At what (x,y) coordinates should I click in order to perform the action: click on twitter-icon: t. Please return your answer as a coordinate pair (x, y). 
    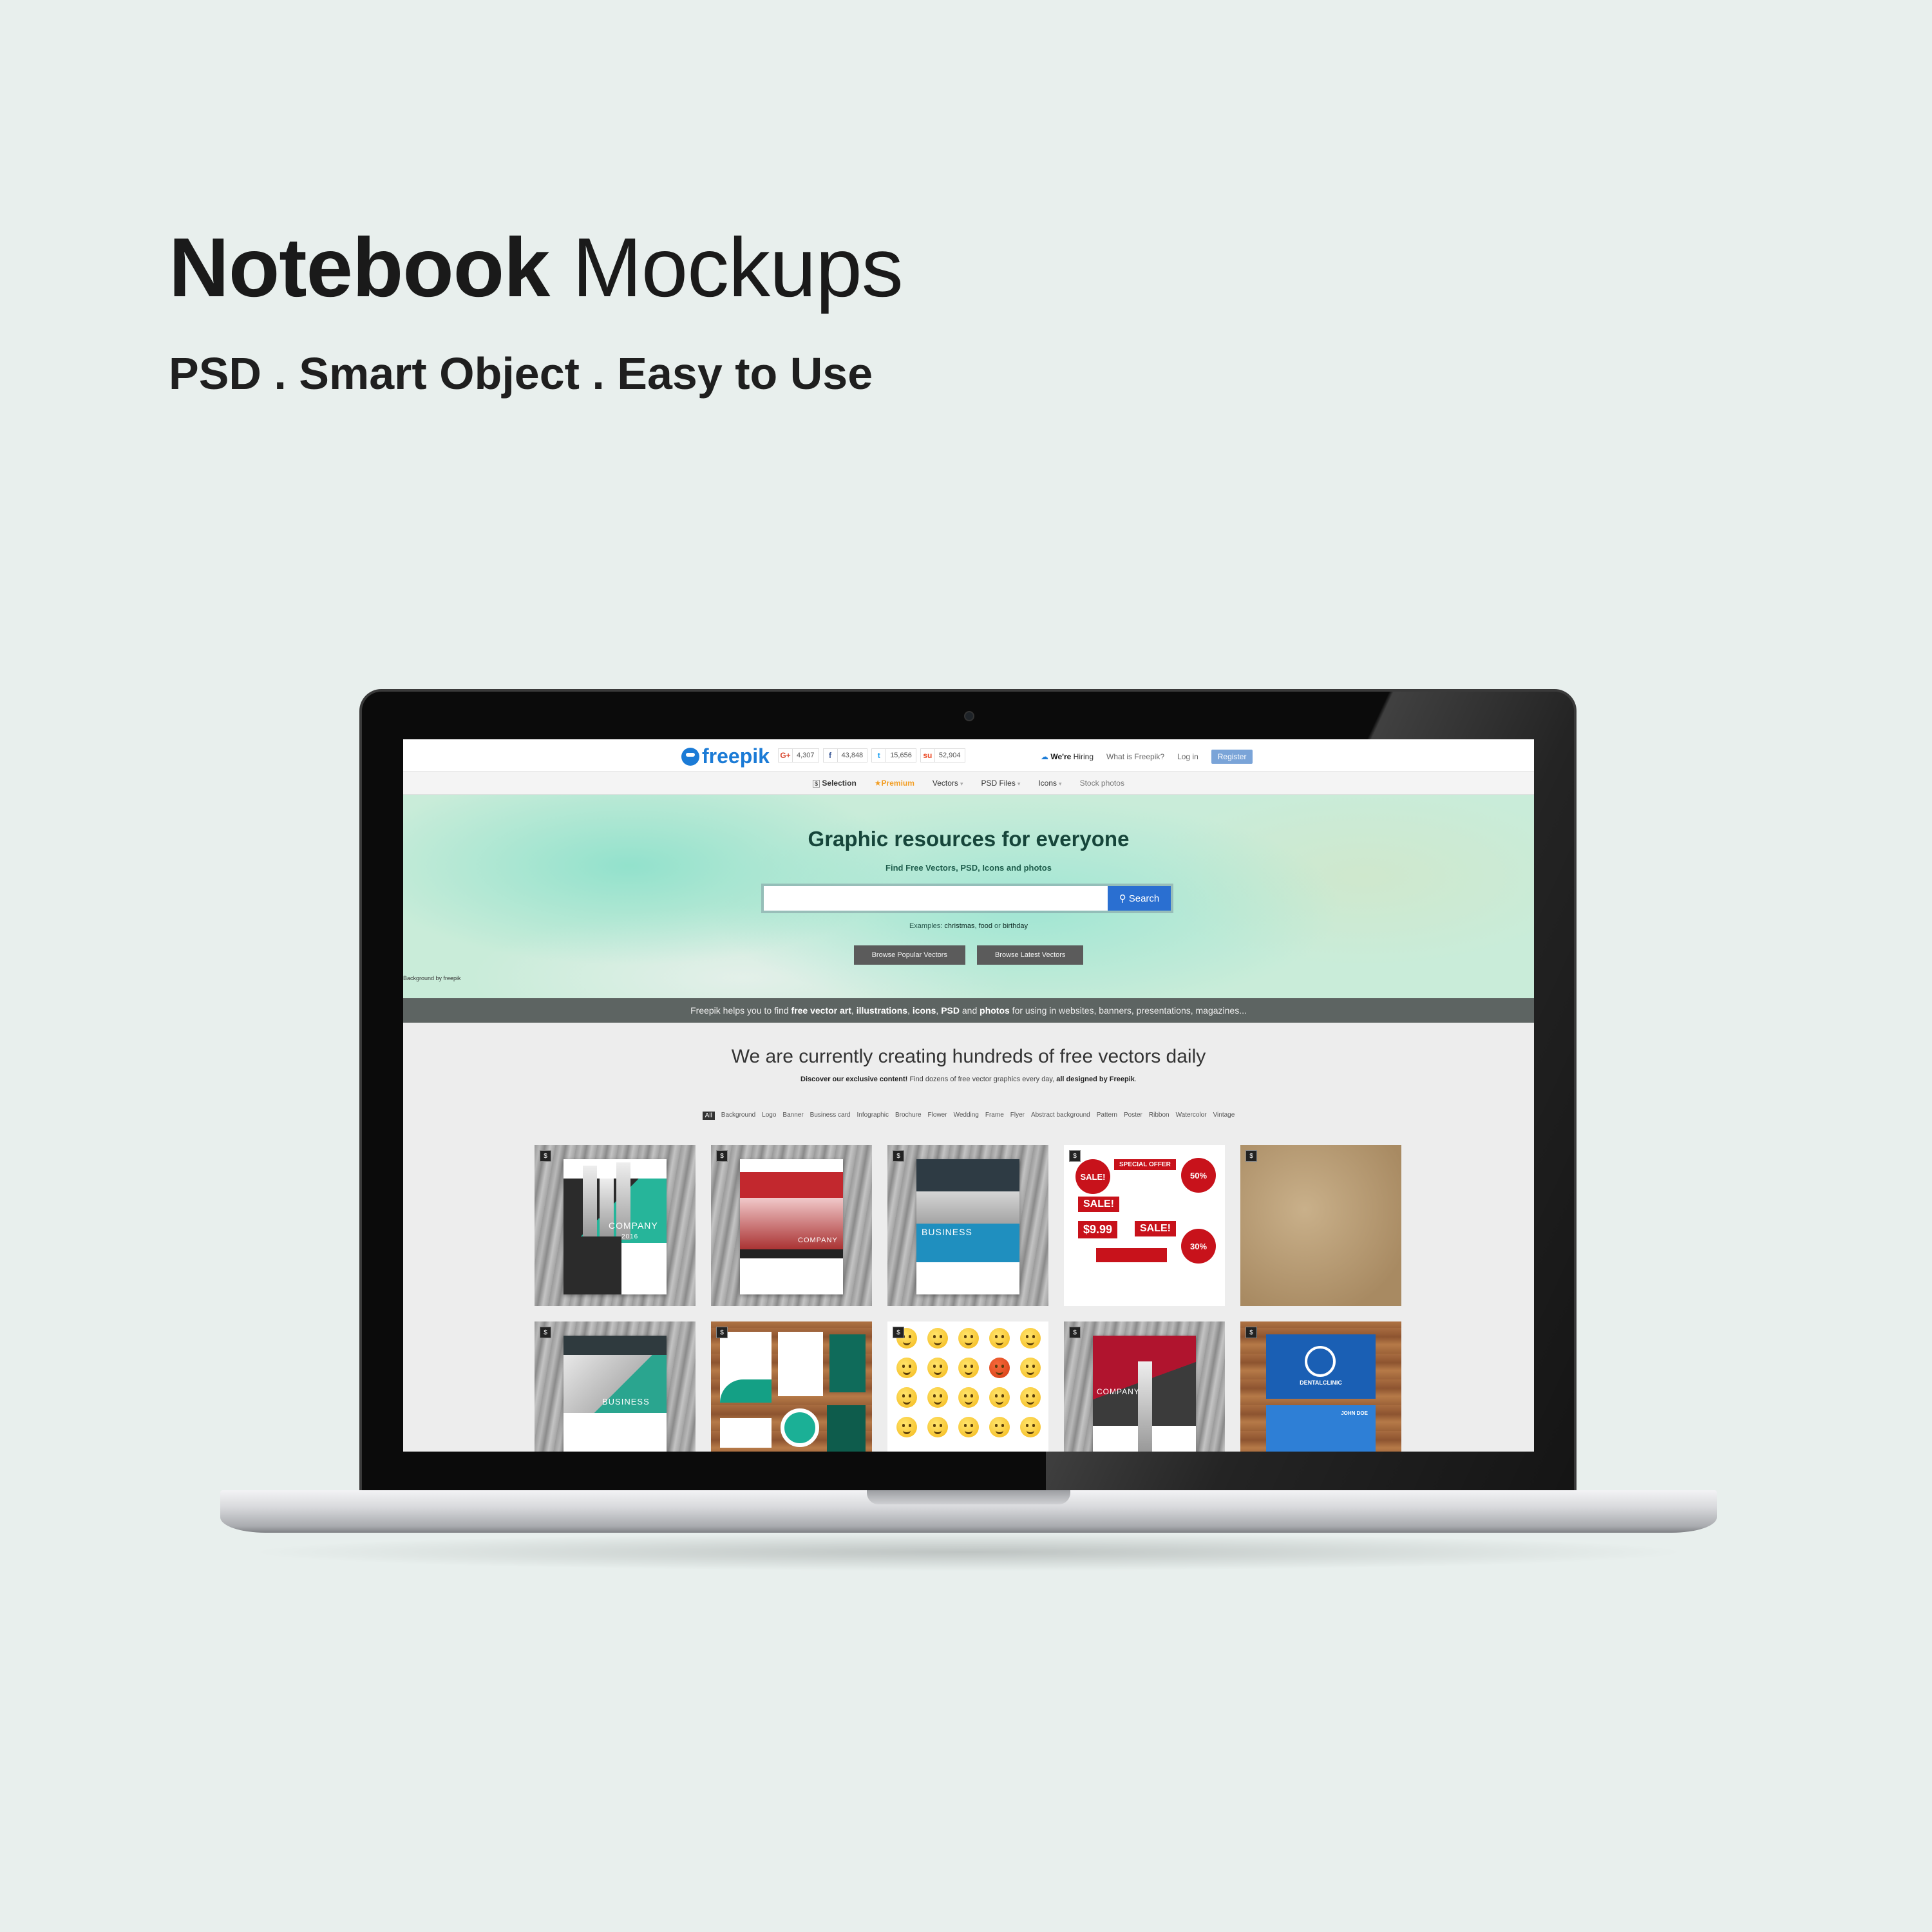
    Looking at the image, I should click on (879, 755).